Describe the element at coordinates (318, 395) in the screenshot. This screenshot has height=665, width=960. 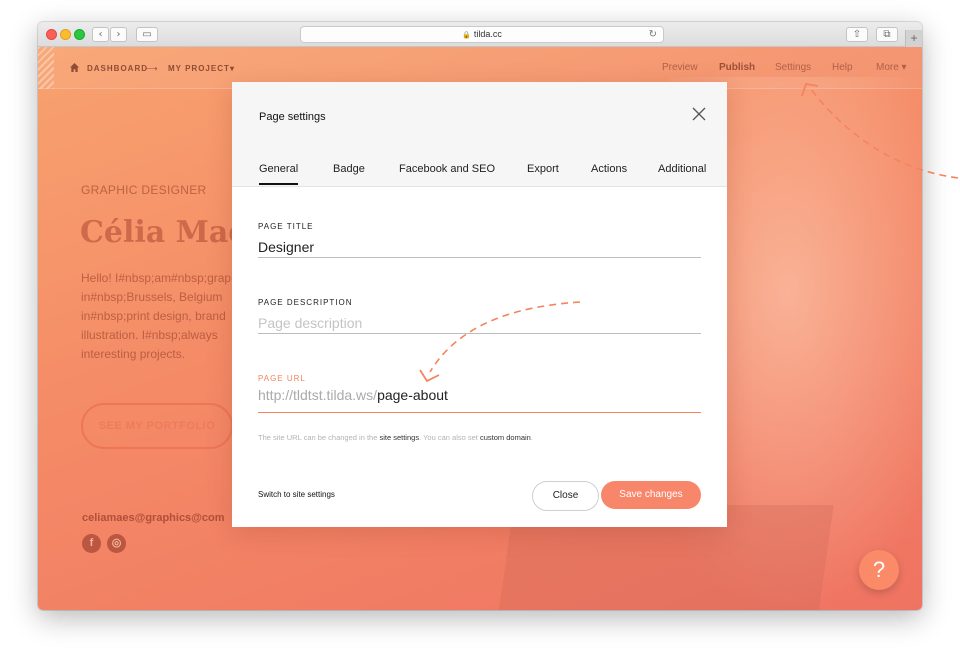
I see `page-url-prefix: http://tldtst.tilda.ws/` at that location.